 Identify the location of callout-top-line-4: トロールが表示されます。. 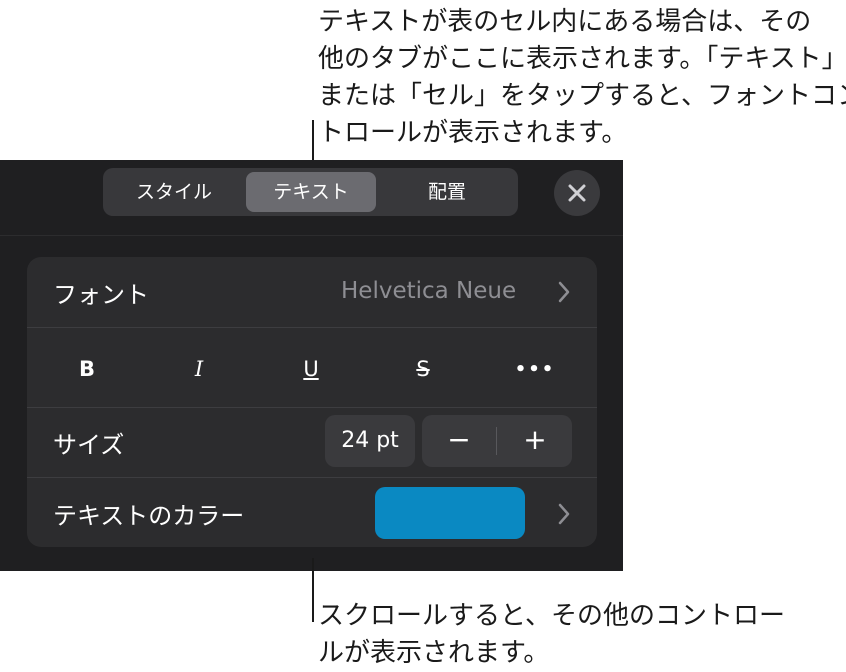
(473, 133).